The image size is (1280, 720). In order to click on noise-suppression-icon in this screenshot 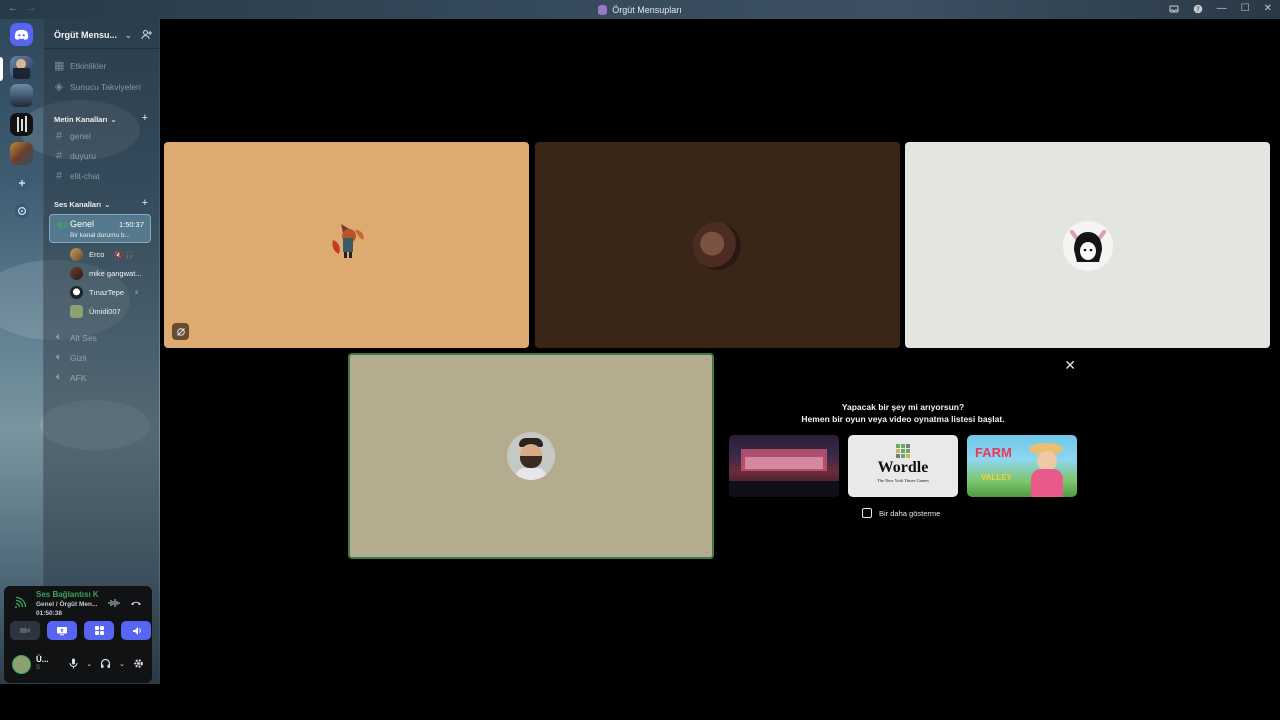, I will do `click(114, 603)`.